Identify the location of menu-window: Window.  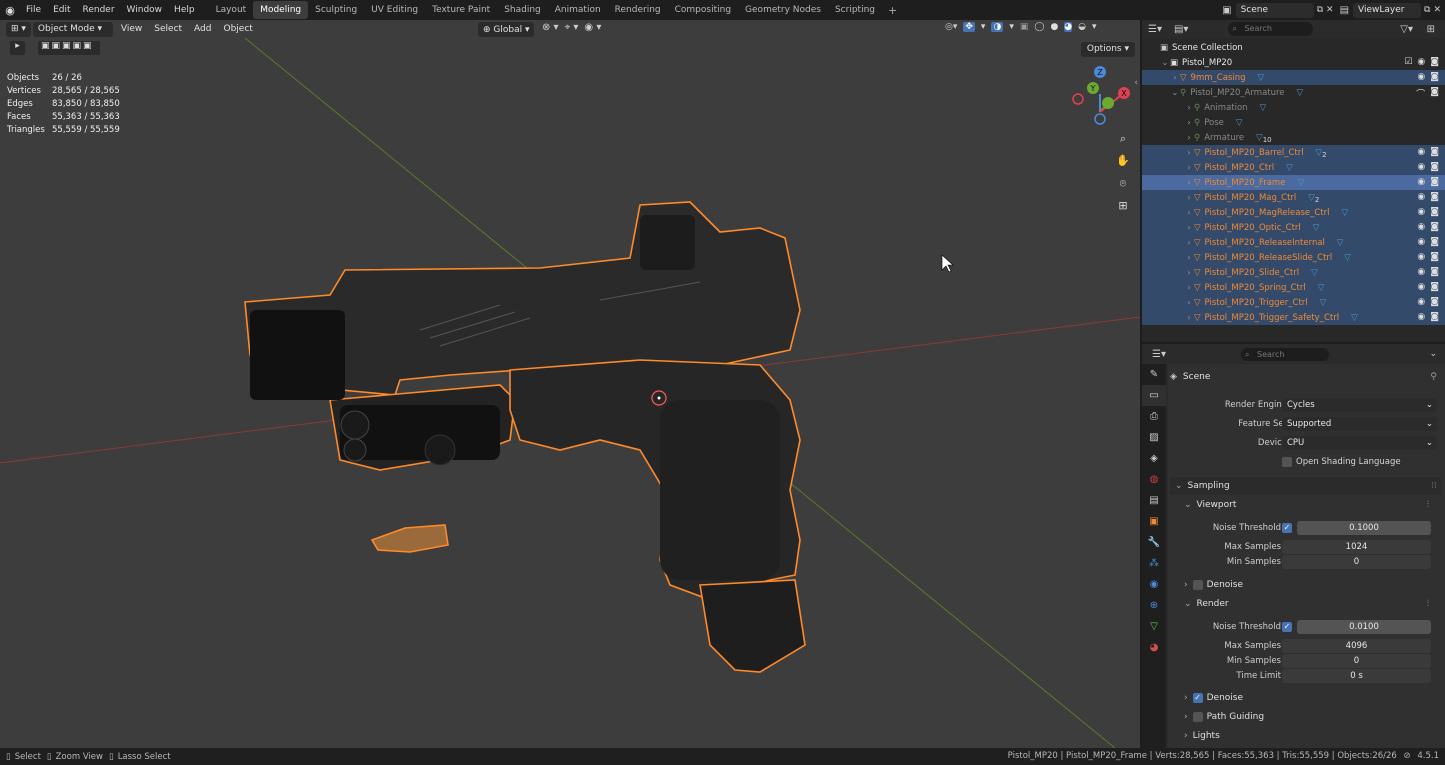
(145, 10).